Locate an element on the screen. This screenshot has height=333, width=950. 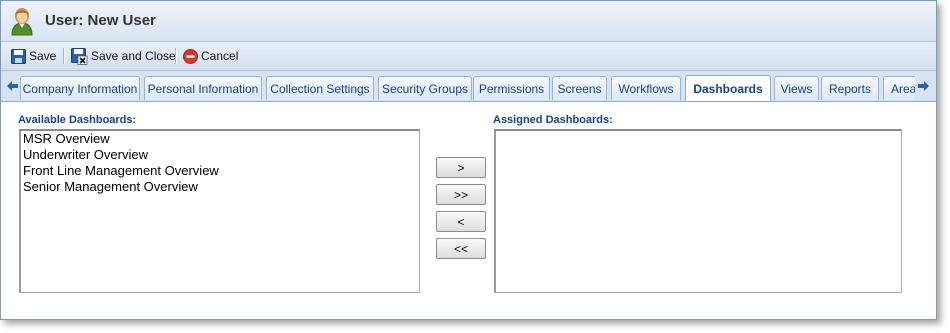
tab-label: Screens is located at coordinates (579, 88).